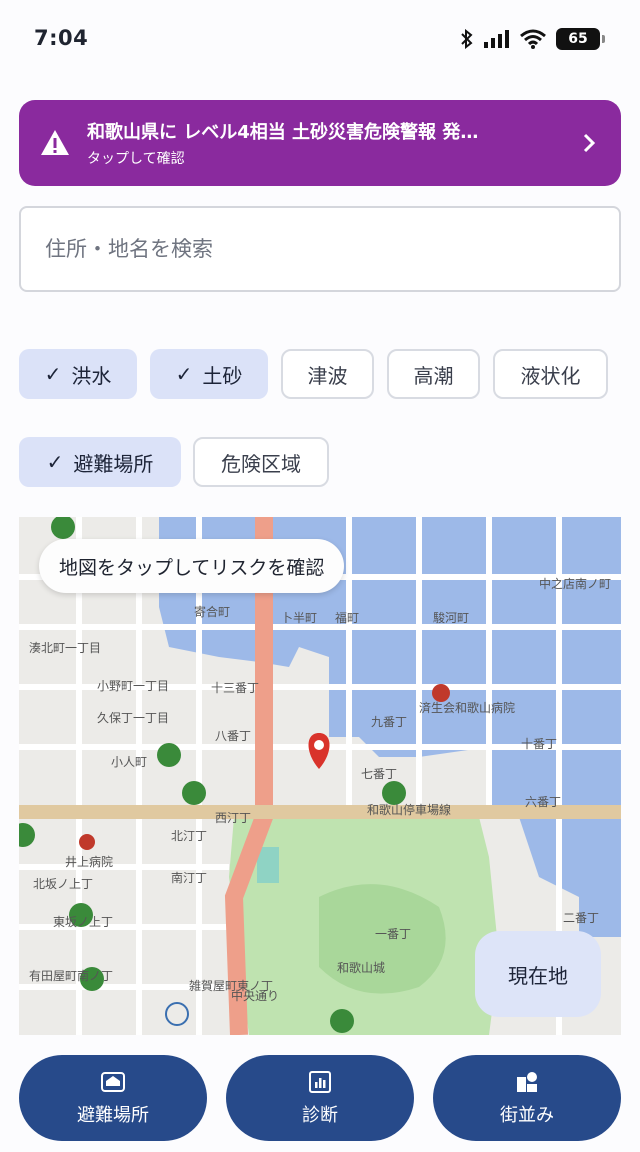 The image size is (640, 1152). Describe the element at coordinates (527, 1115) in the screenshot. I see `nav-label: 街並み` at that location.